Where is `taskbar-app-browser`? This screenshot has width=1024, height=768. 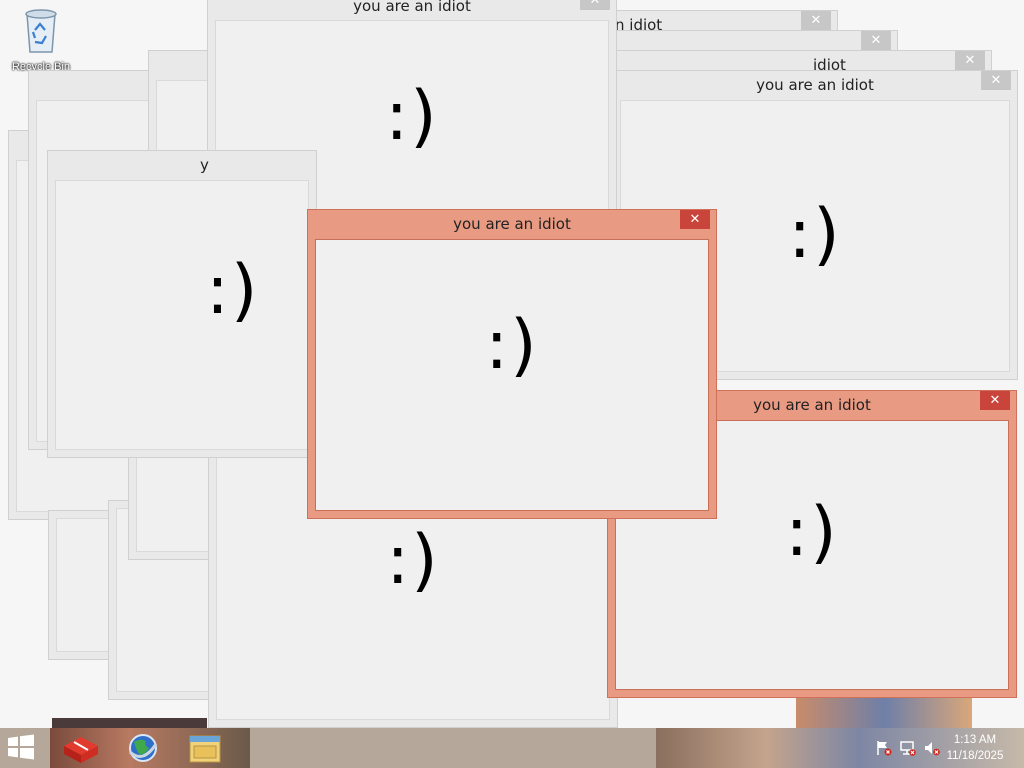
taskbar-app-browser is located at coordinates (143, 748).